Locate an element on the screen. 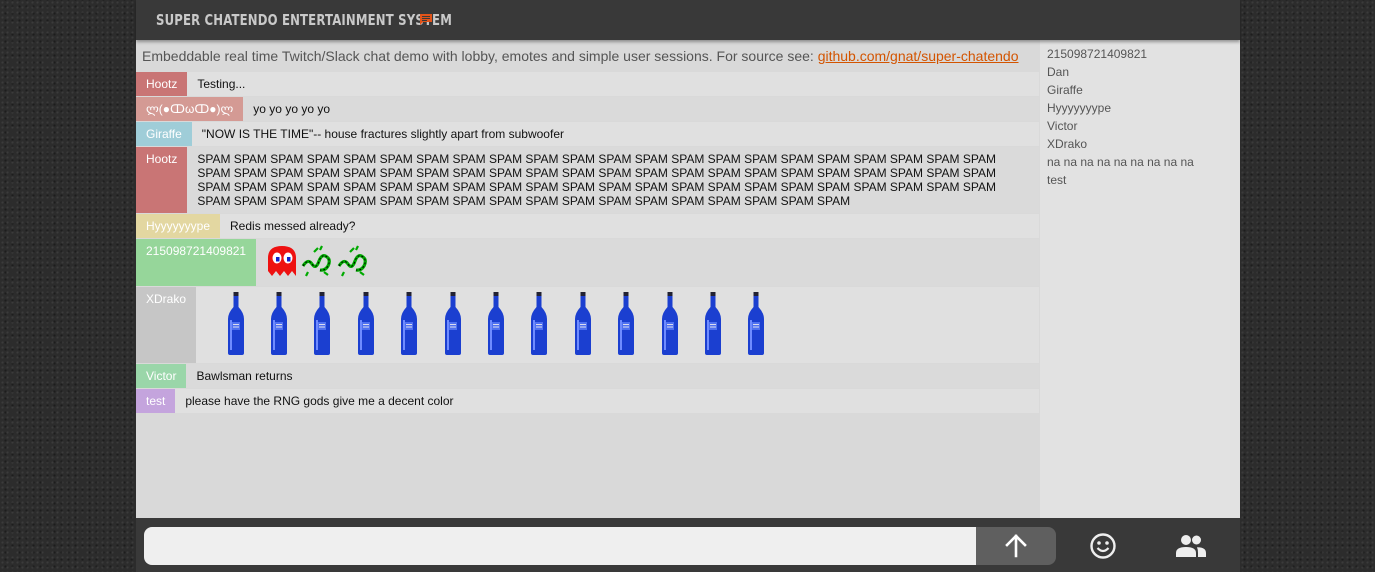  message-text: yo yo yo yo yo is located at coordinates (292, 109).